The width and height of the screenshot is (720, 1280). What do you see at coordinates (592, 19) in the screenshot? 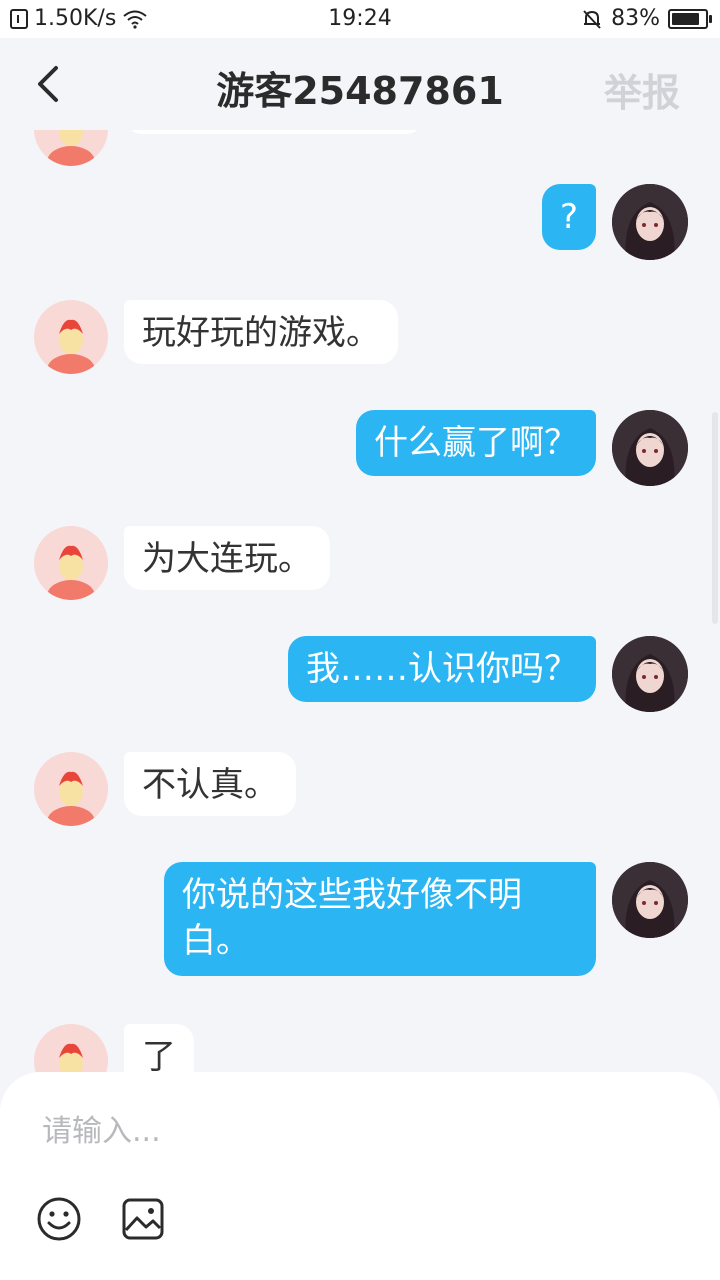
I see `bell-muted-icon` at bounding box center [592, 19].